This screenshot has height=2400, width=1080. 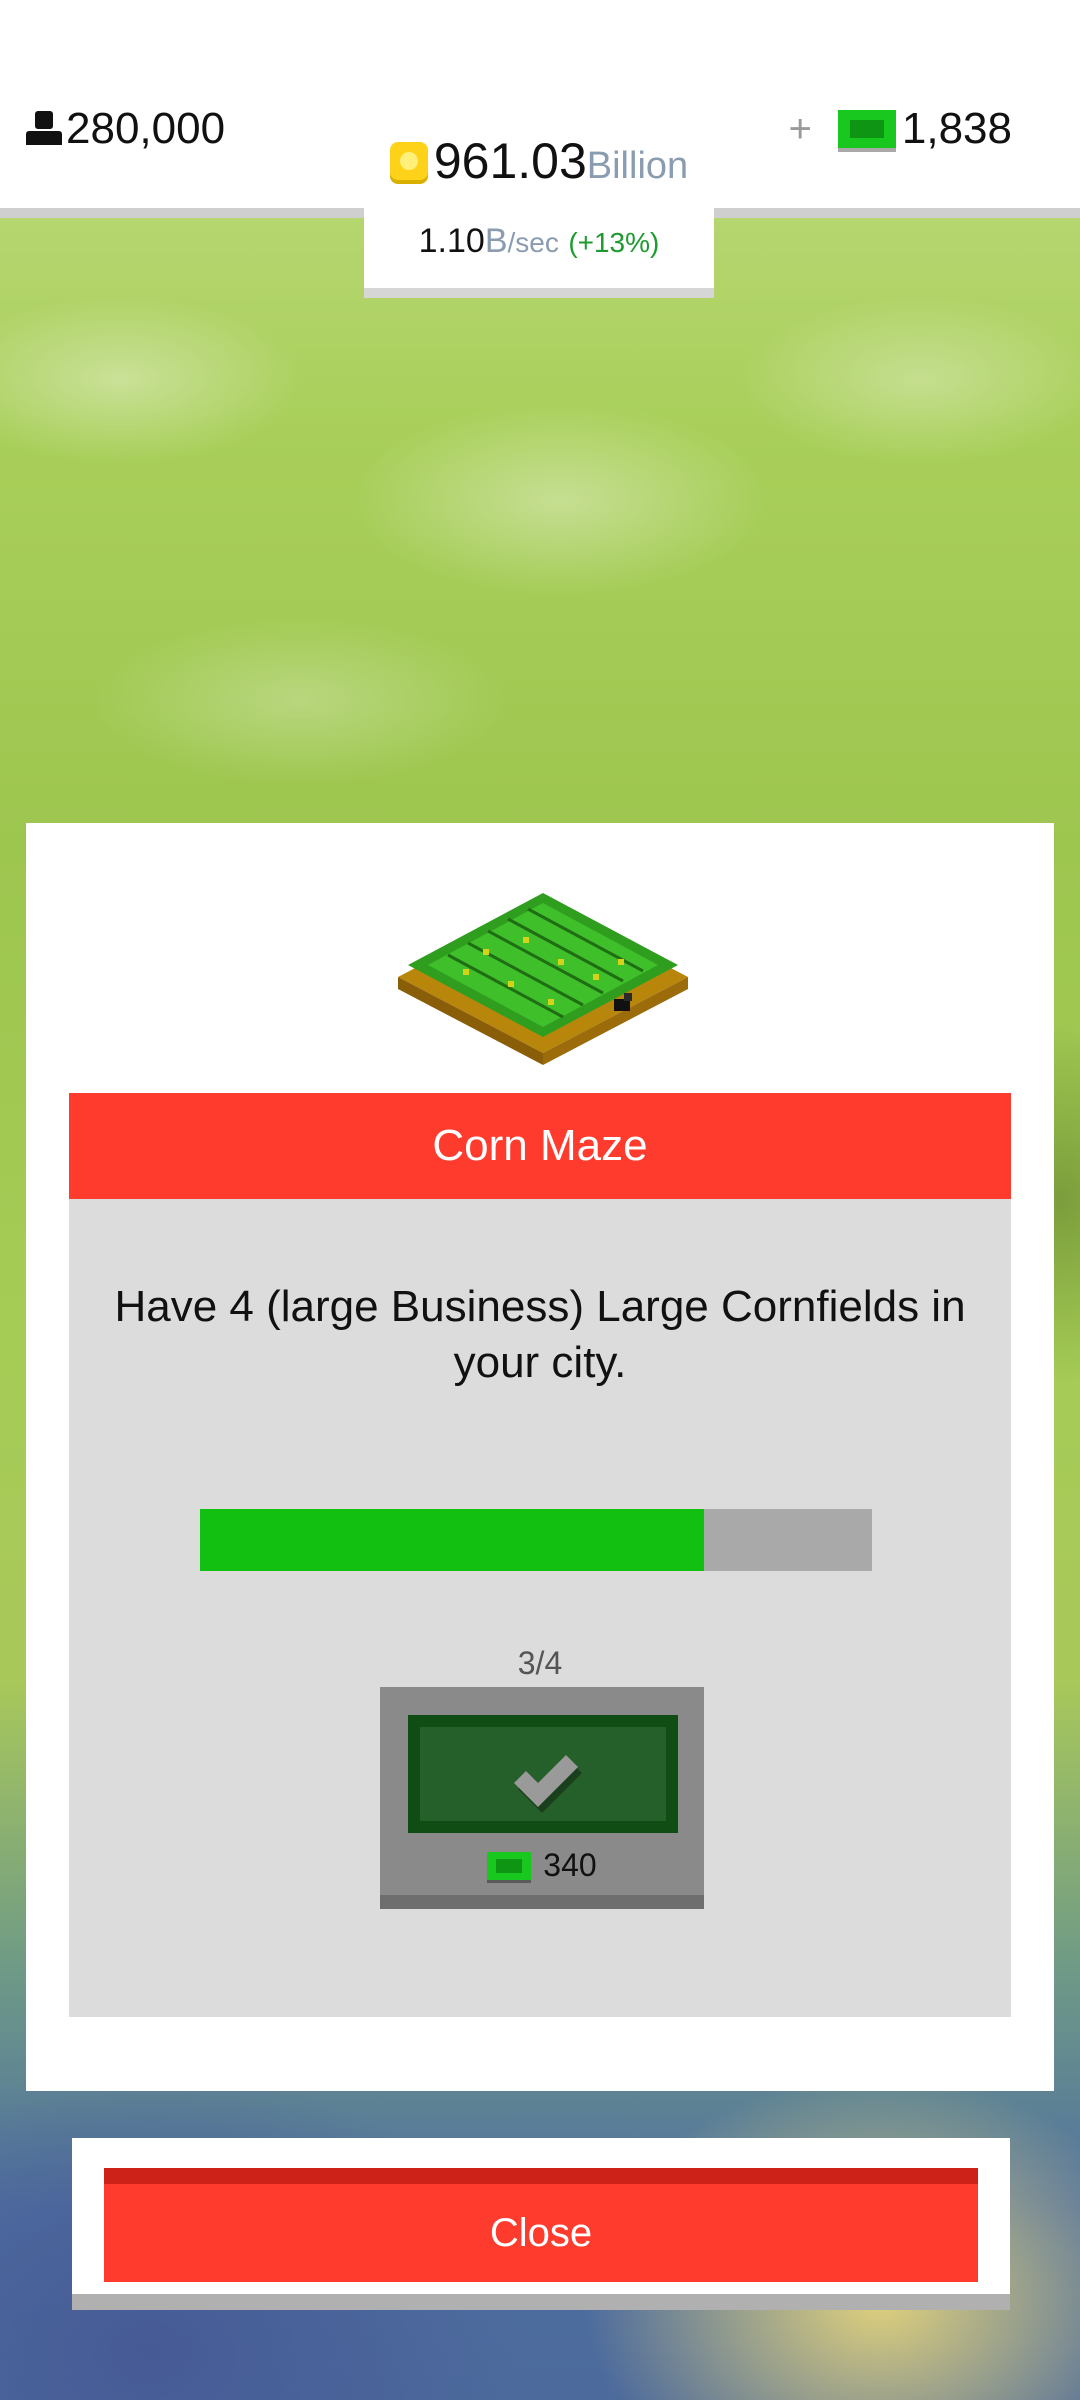 What do you see at coordinates (44, 129) in the screenshot?
I see `person-icon` at bounding box center [44, 129].